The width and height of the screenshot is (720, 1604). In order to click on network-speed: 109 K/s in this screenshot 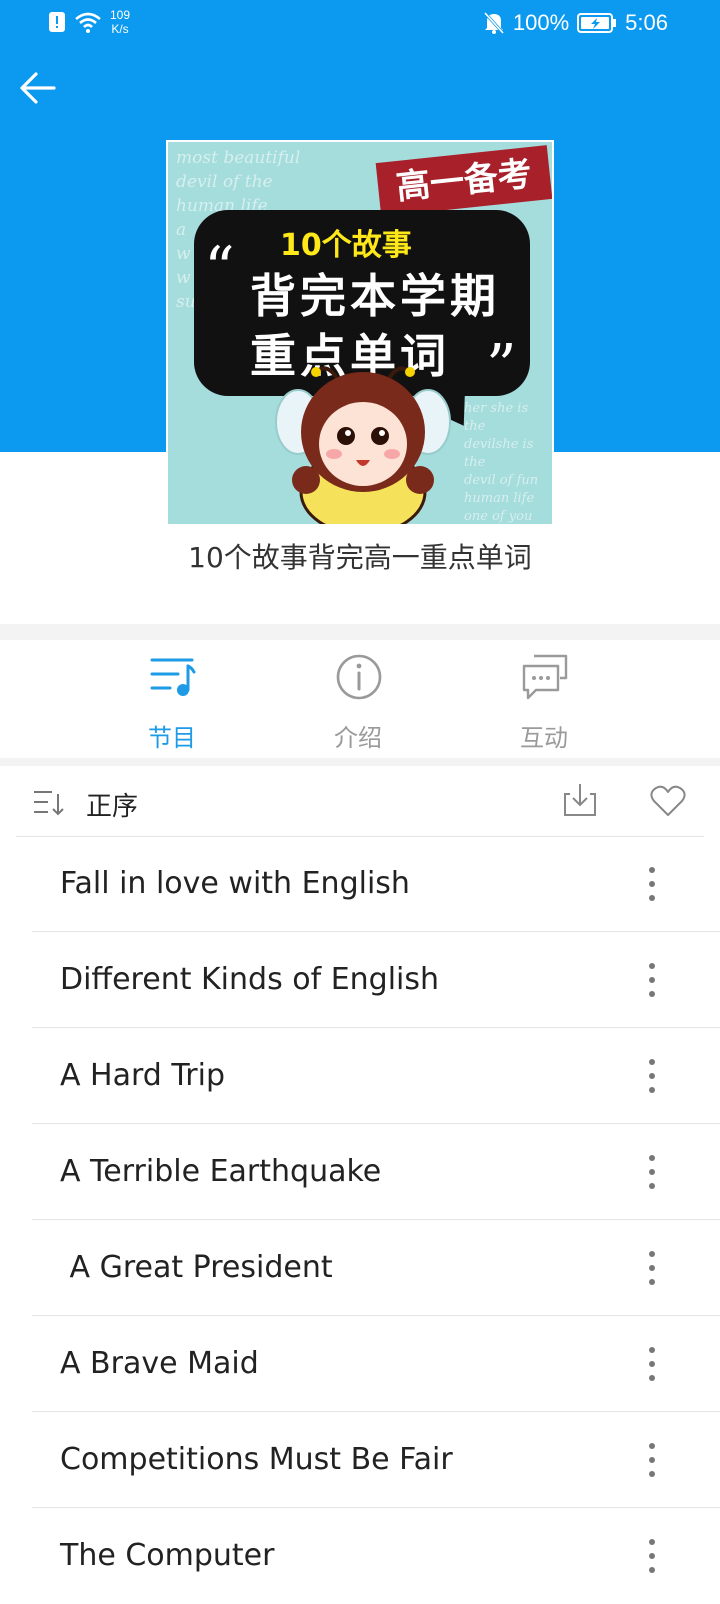, I will do `click(120, 22)`.